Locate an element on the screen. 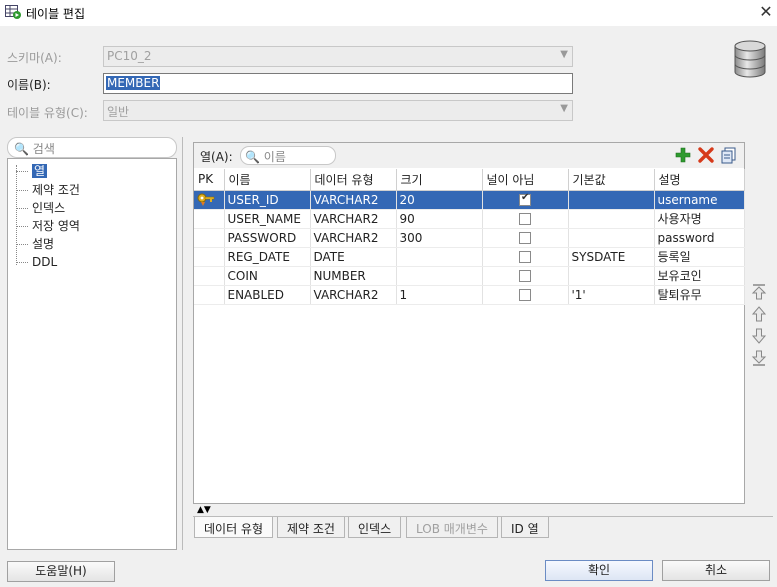 The image size is (777, 587). header-comment: 설명 is located at coordinates (699, 180).